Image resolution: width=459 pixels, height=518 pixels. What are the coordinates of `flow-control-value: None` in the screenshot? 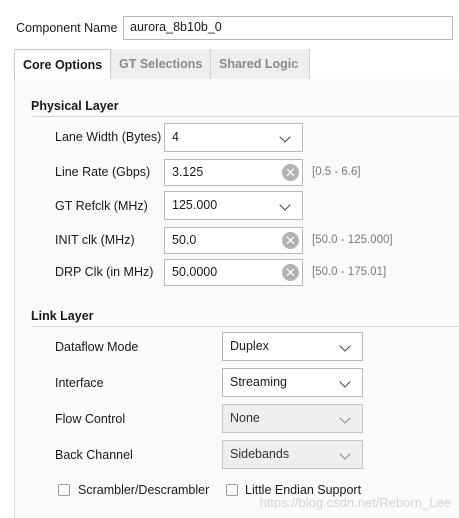 It's located at (245, 418).